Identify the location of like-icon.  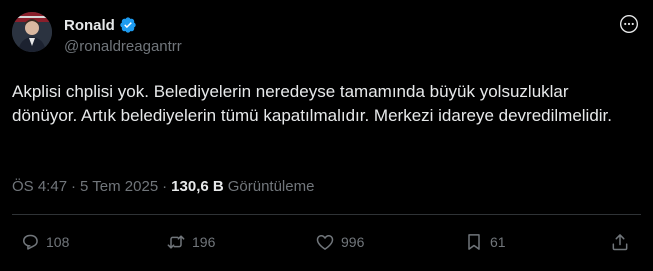
(325, 242).